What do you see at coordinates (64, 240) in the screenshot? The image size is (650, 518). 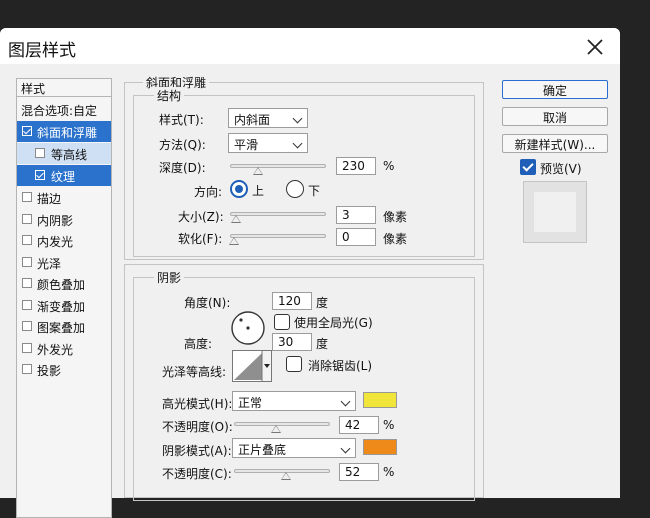 I see `style-item-inner-glow: 内发光` at bounding box center [64, 240].